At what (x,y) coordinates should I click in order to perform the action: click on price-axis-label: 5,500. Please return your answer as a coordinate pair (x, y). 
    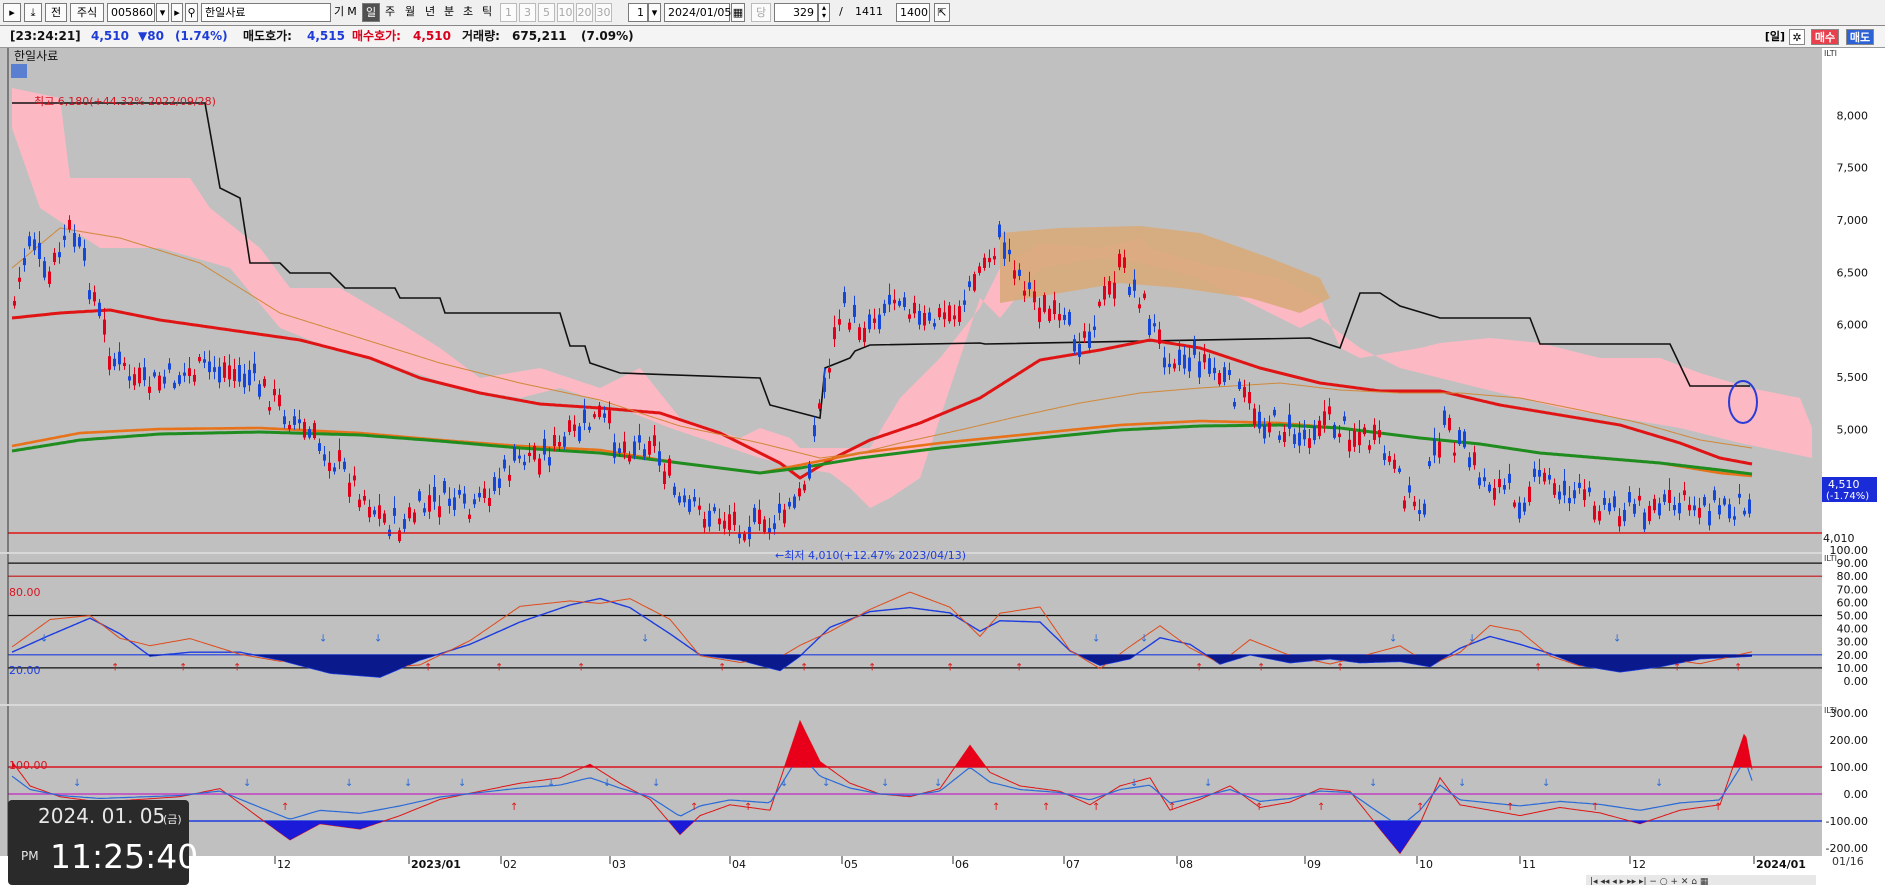
    Looking at the image, I should click on (1853, 377).